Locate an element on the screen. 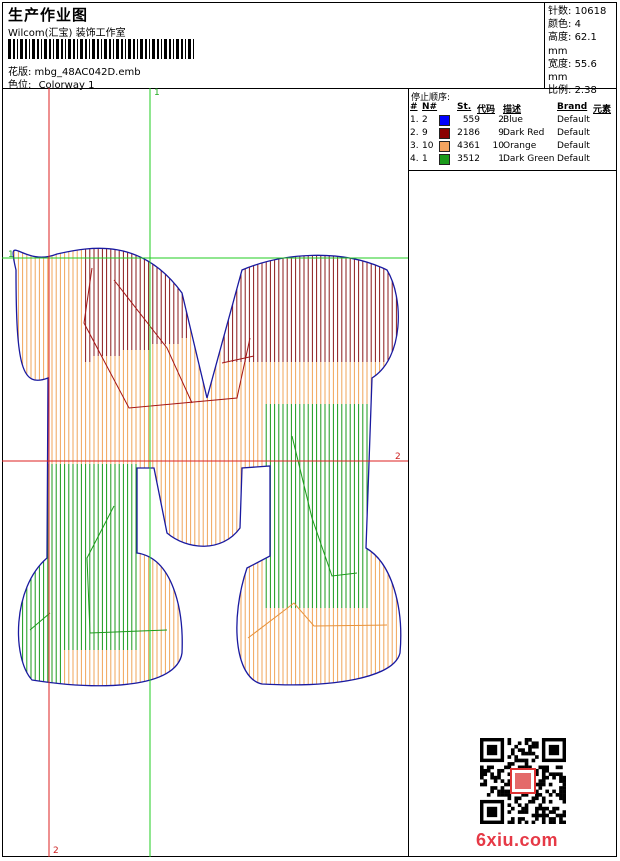  axis-label-top: 1 is located at coordinates (157, 93).